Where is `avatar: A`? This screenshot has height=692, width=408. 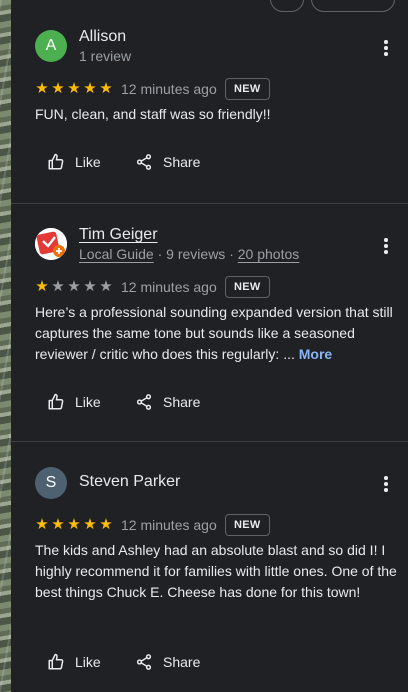
avatar: A is located at coordinates (51, 46).